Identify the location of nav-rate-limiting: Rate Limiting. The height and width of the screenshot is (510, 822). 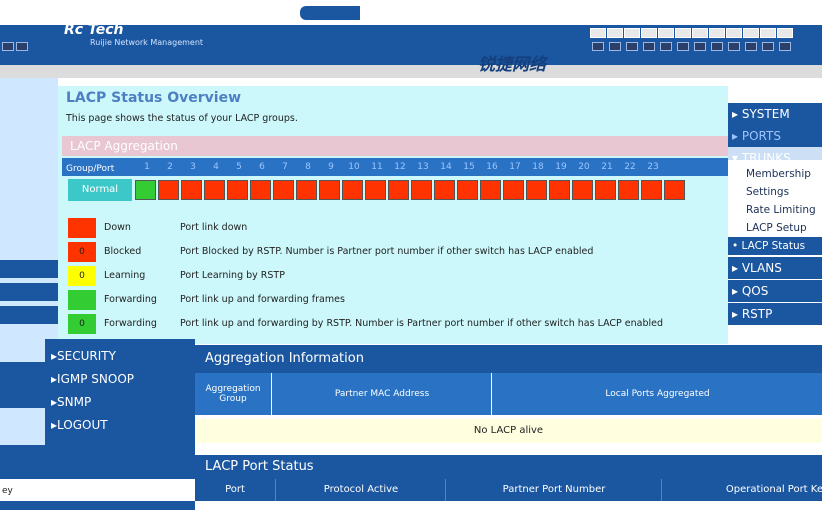
(781, 210).